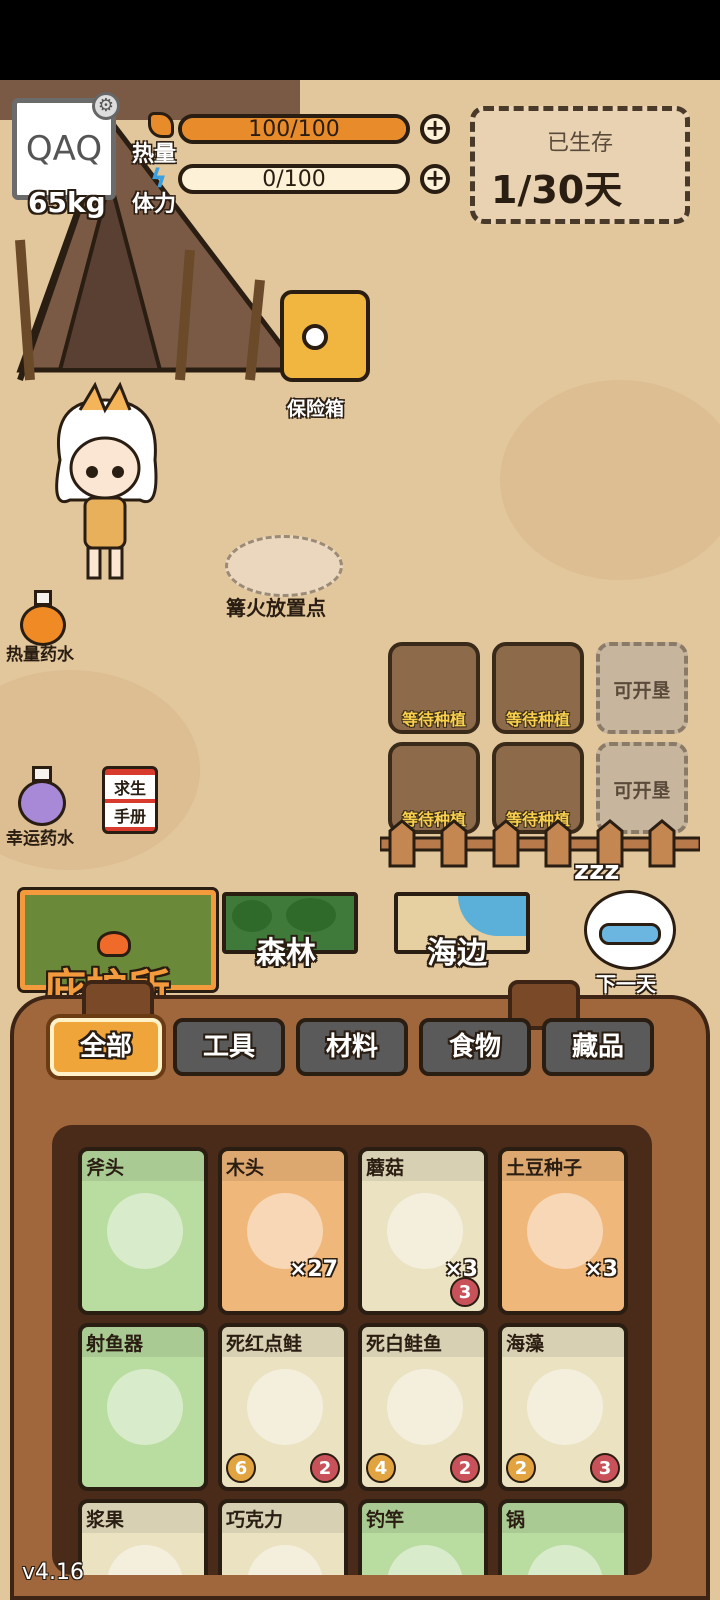 This screenshot has width=720, height=1600. I want to click on sleep-mask, so click(630, 934).